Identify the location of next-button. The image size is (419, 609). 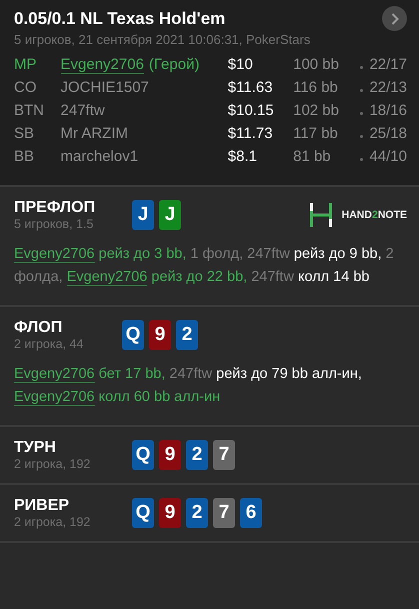
(394, 18).